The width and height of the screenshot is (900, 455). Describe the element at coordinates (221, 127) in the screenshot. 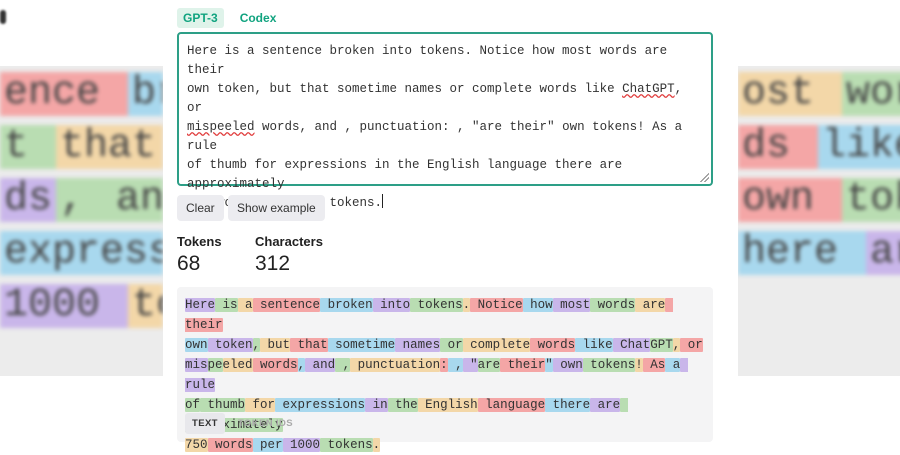

I see `misspelled-word: mispeeled` at that location.